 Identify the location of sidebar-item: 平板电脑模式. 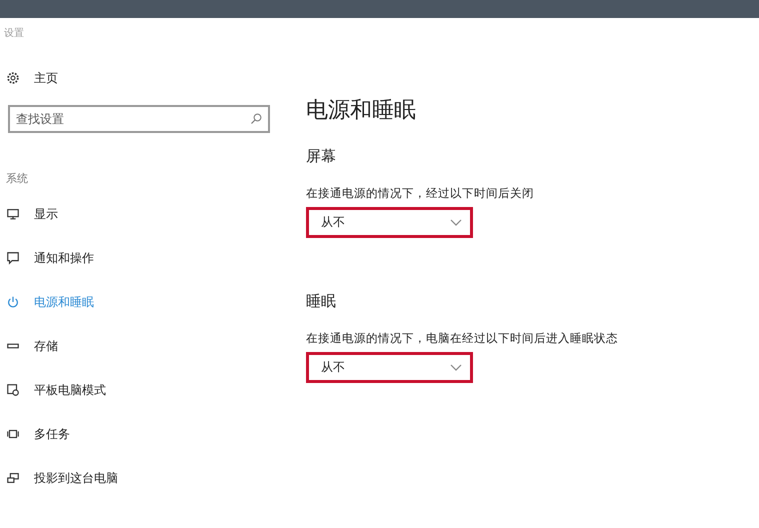
(152, 390).